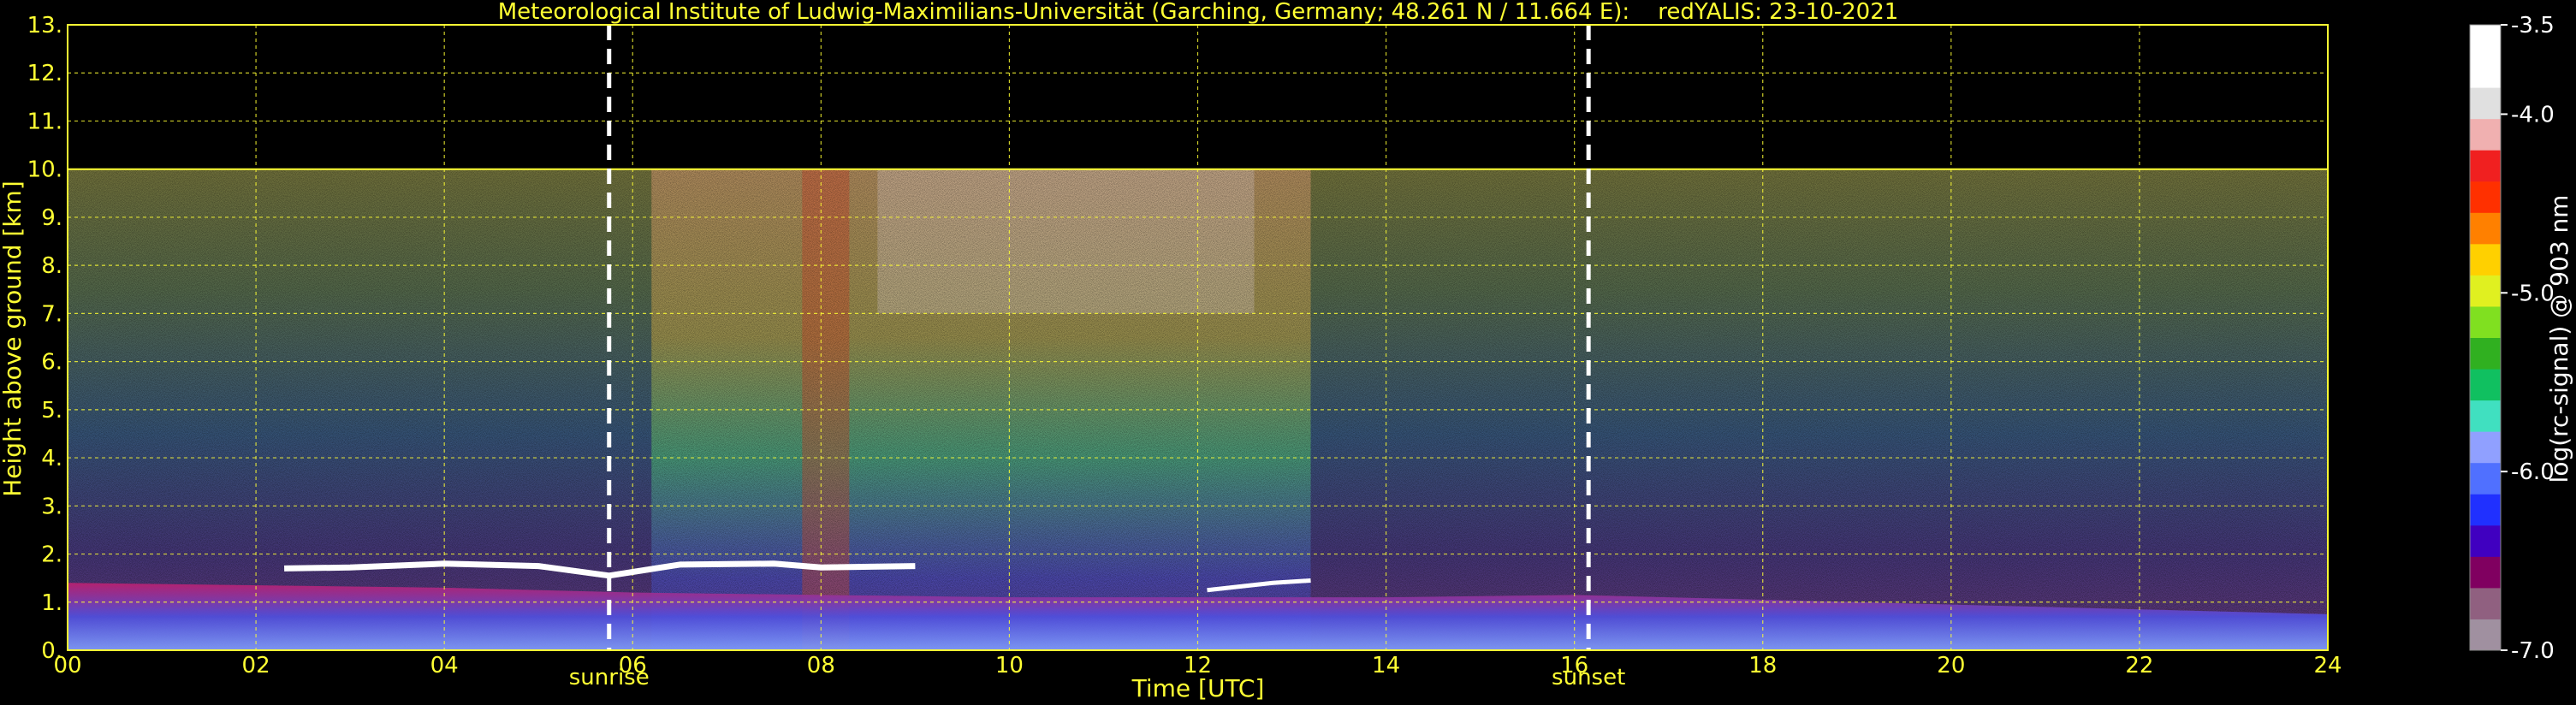 The image size is (2576, 705). What do you see at coordinates (2512, 338) in the screenshot?
I see `colorbar: -3.5 -4.0 -5.0 -6.0 -7.0` at bounding box center [2512, 338].